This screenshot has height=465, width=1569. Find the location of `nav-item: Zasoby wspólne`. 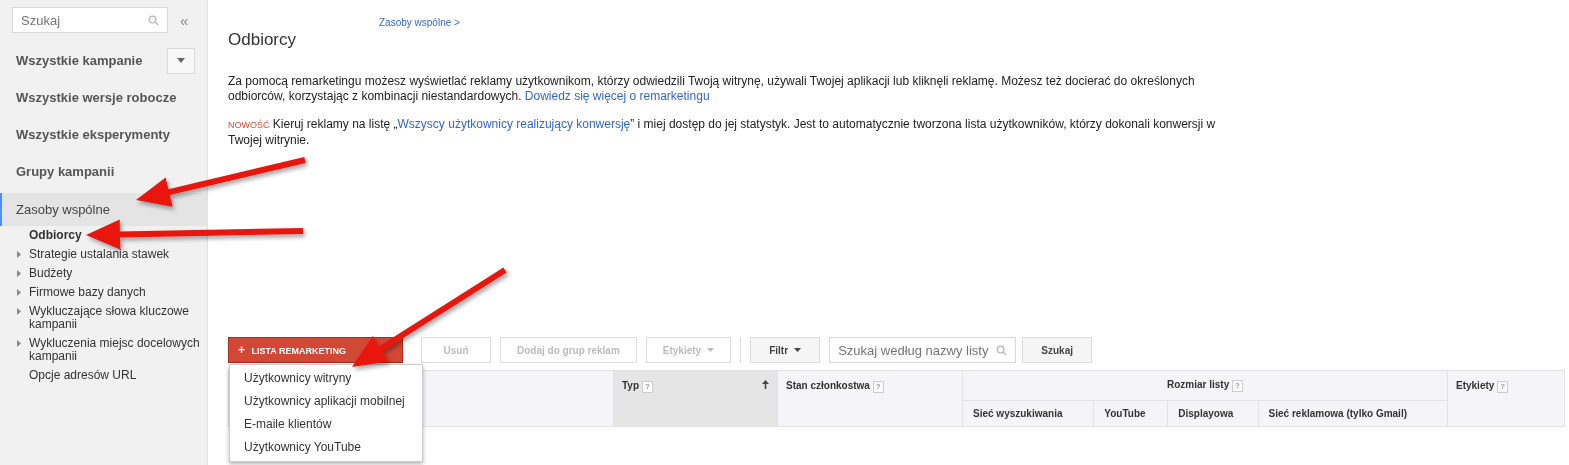

nav-item: Zasoby wspólne is located at coordinates (103, 209).